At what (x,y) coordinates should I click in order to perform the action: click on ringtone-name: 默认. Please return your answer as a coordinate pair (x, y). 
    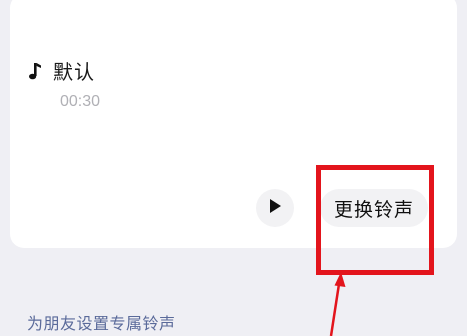
    Looking at the image, I should click on (74, 72).